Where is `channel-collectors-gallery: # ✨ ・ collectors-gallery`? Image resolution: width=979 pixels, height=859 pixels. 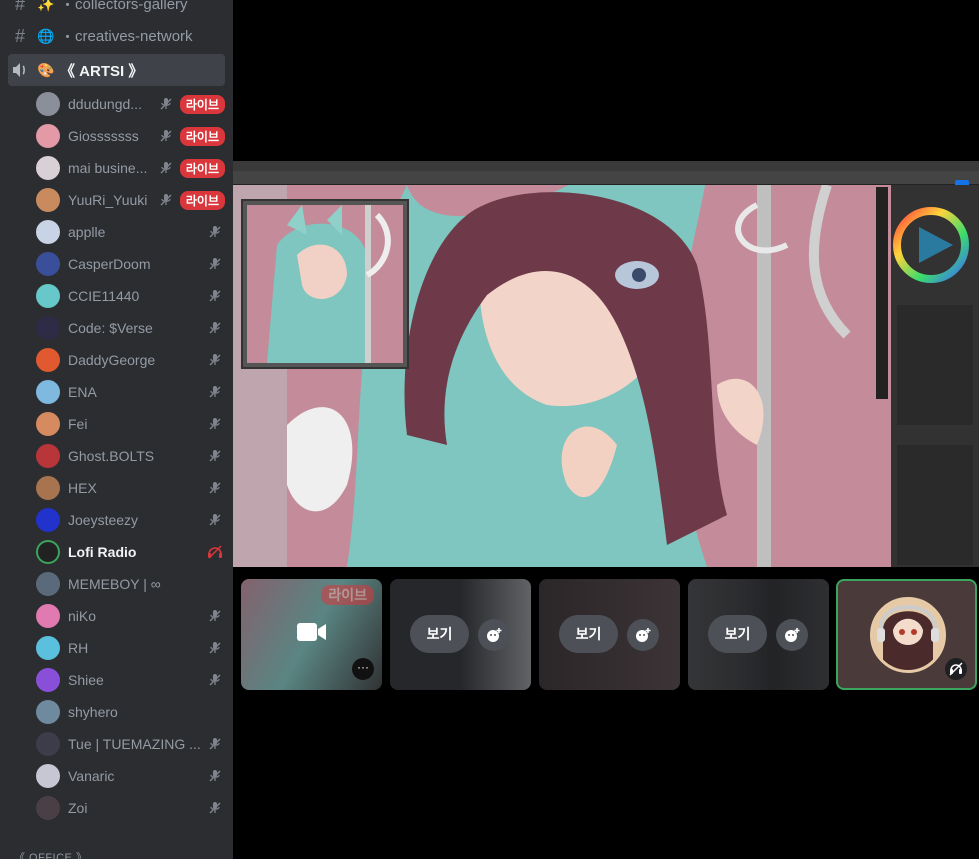
channel-collectors-gallery: # ✨ ・ collectors-gallery is located at coordinates (116, 10).